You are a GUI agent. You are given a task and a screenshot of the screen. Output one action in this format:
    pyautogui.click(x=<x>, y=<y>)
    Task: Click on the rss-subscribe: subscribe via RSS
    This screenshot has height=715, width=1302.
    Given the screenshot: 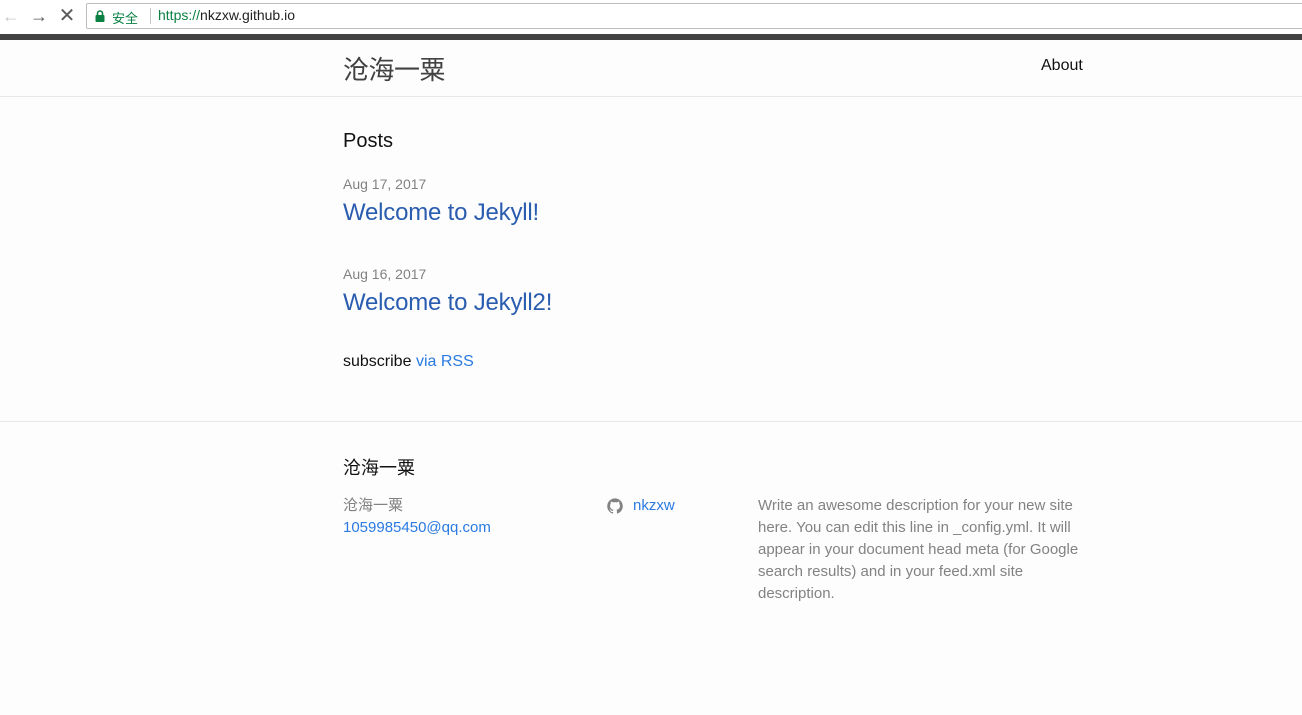 What is the action you would take?
    pyautogui.click(x=408, y=362)
    